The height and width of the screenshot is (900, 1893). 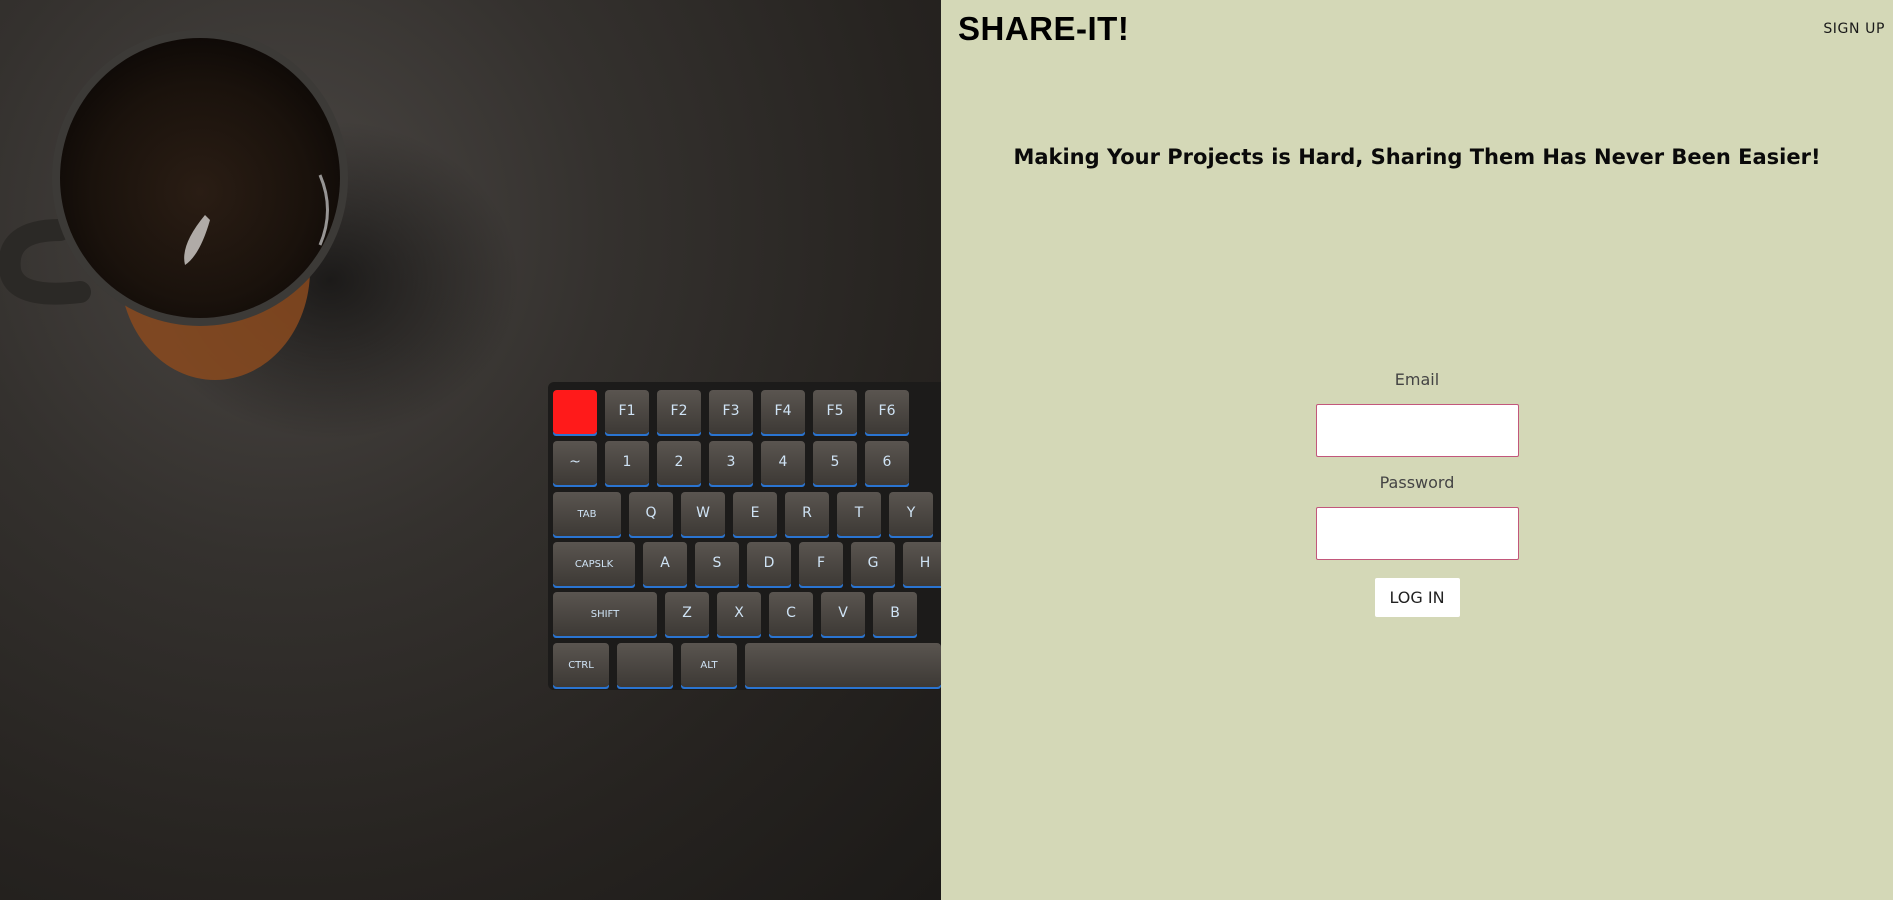 What do you see at coordinates (605, 614) in the screenshot?
I see `key-label: SHIFT` at bounding box center [605, 614].